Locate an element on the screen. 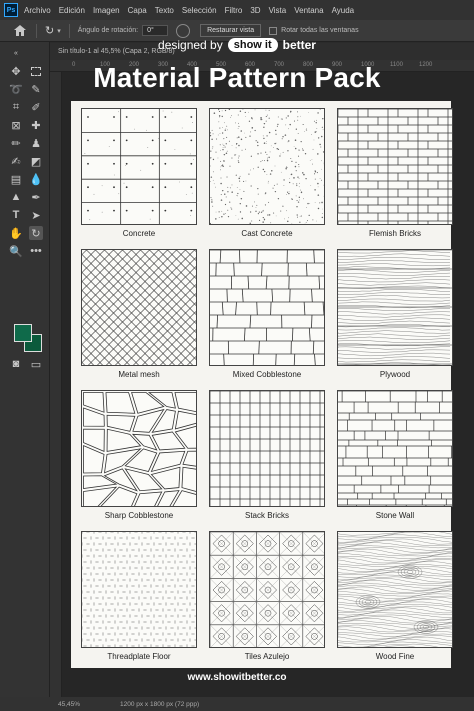 Image resolution: width=474 pixels, height=711 pixels. eraser-tool-icon: ◩ is located at coordinates (36, 161).